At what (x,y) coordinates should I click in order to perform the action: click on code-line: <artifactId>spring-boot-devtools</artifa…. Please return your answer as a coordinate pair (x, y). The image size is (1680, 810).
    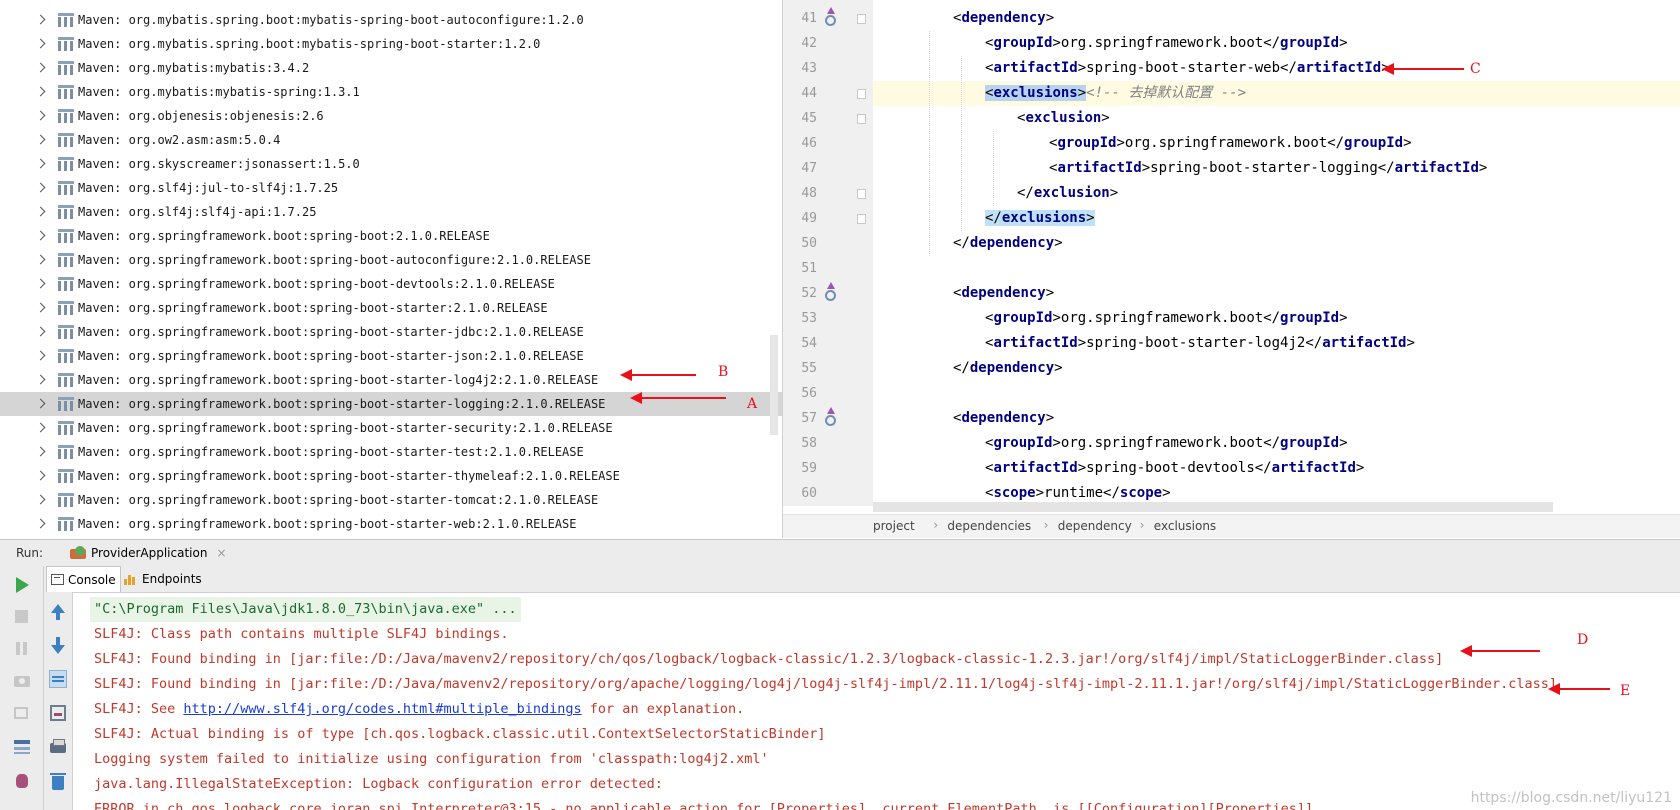
    Looking at the image, I should click on (1276, 468).